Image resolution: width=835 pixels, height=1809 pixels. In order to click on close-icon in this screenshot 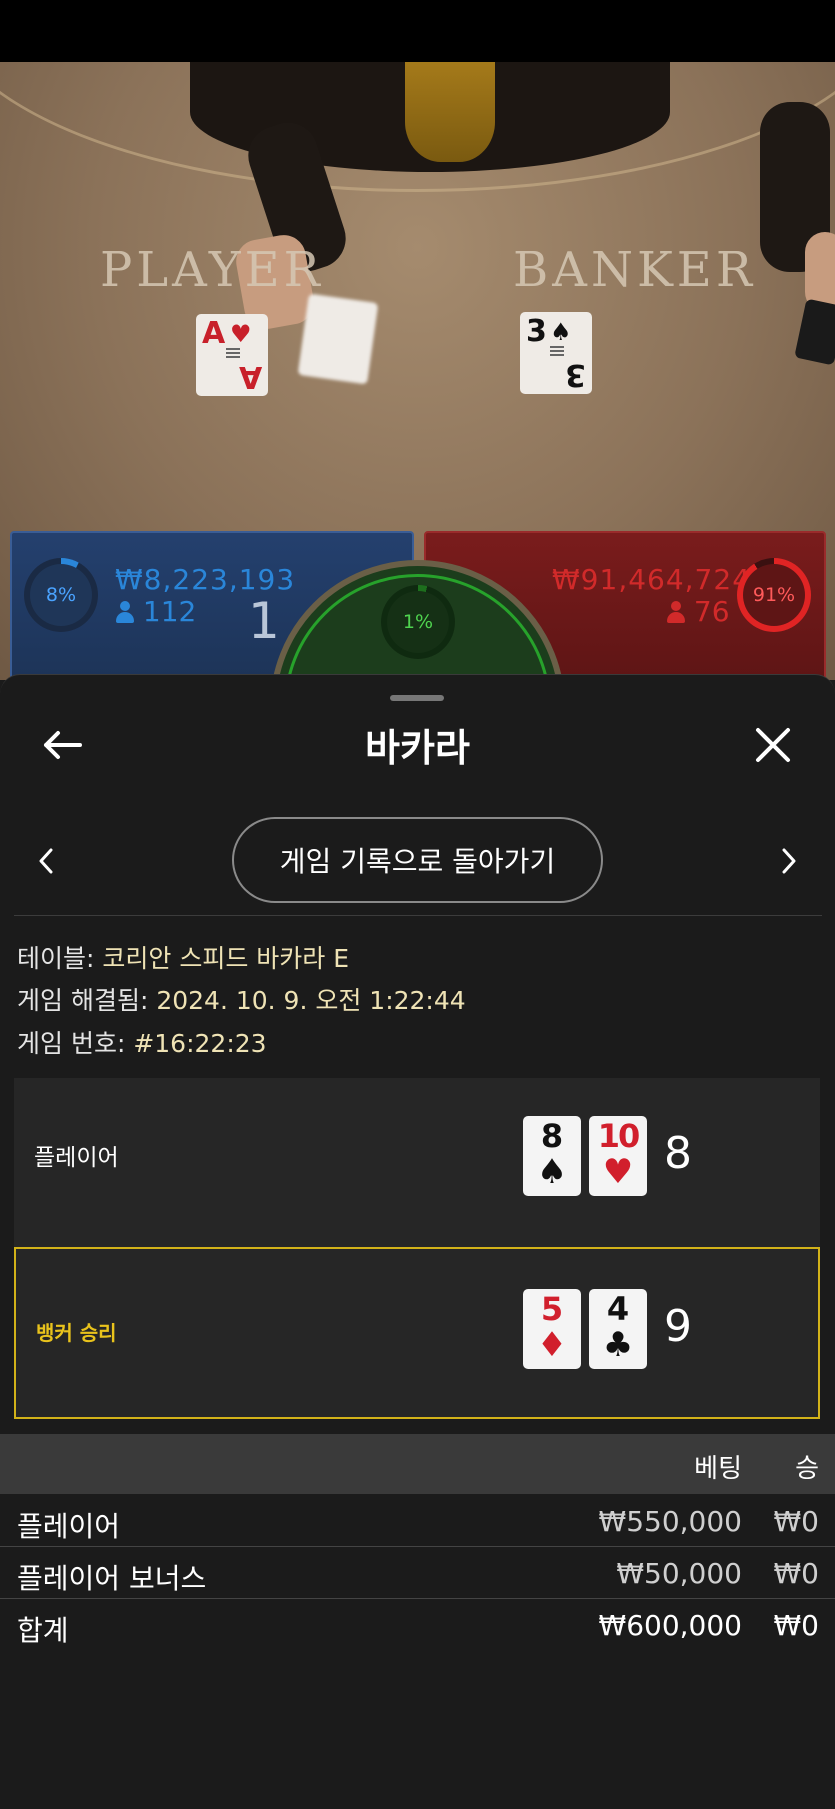, I will do `click(773, 745)`.